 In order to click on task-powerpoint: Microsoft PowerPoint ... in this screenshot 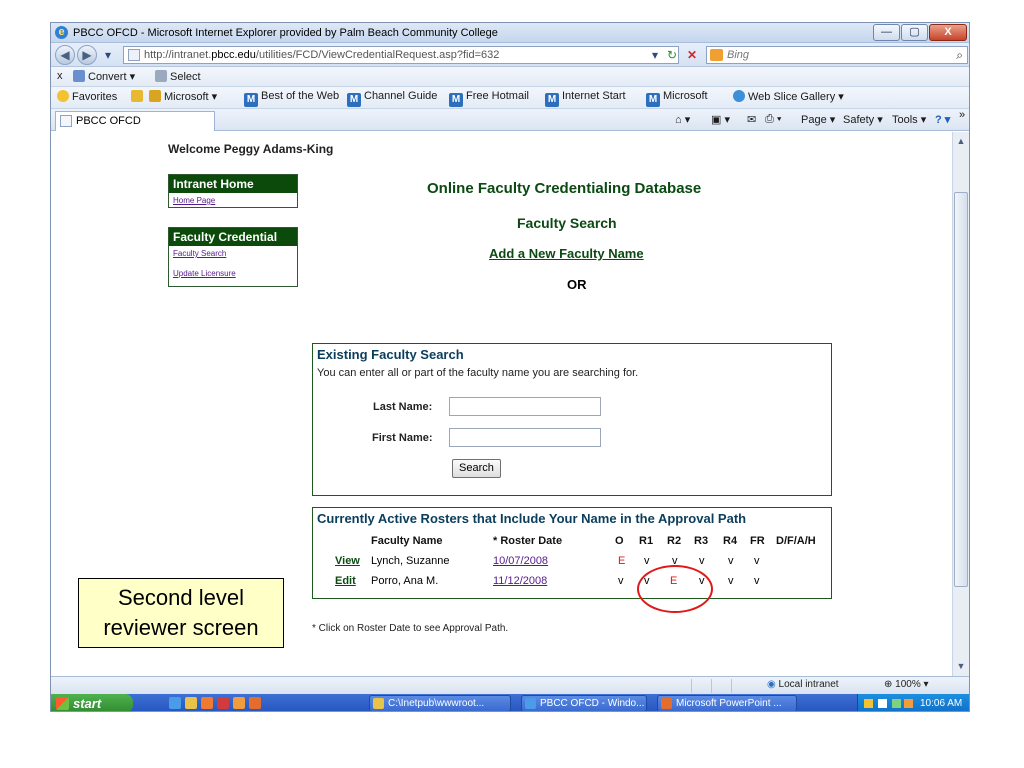, I will do `click(727, 703)`.